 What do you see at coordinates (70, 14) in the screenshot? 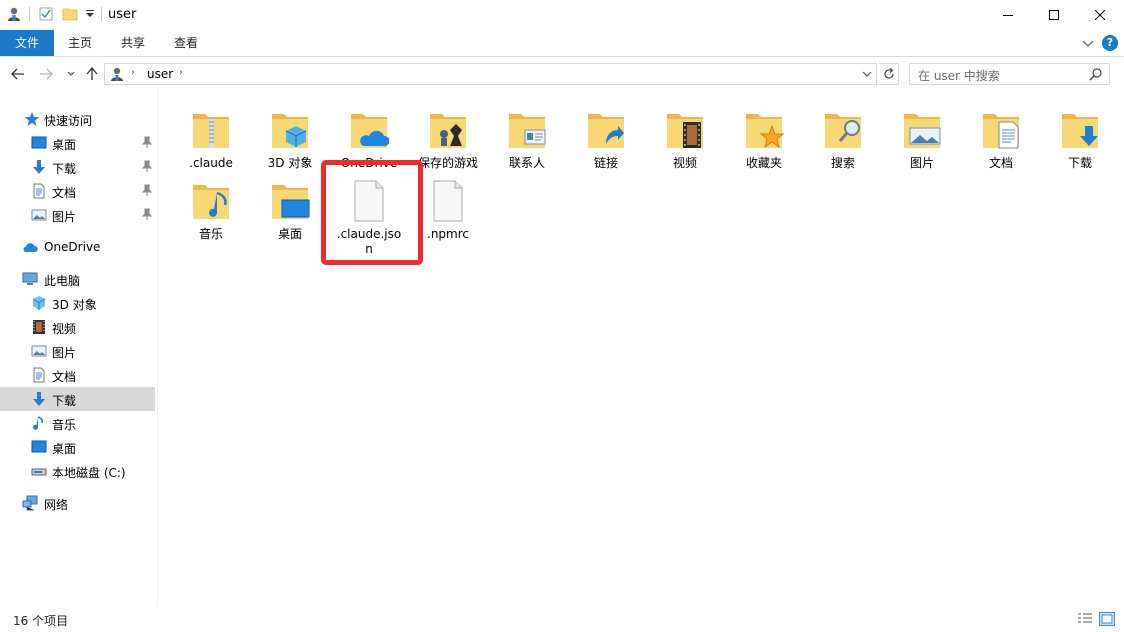
I see `new-folder-icon` at bounding box center [70, 14].